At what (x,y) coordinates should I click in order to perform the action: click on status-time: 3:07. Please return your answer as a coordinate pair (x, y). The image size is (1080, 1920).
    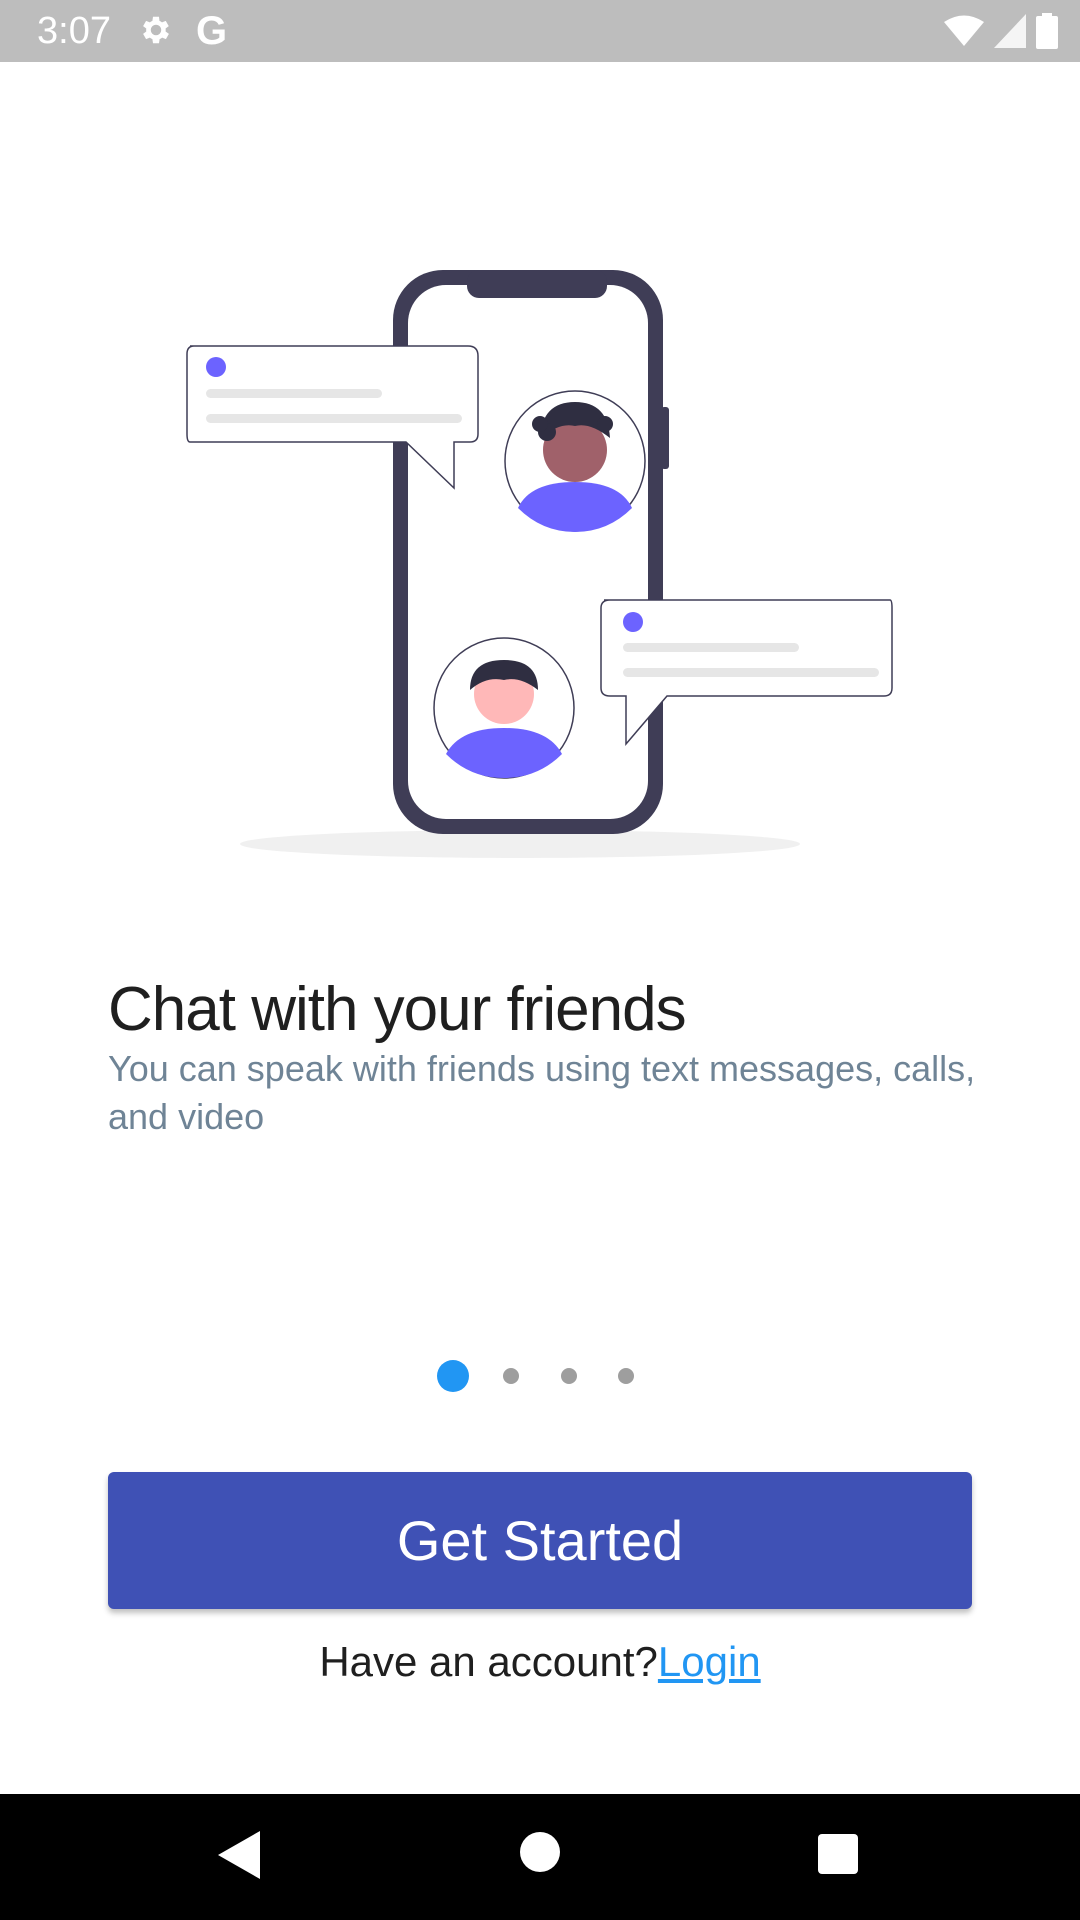
    Looking at the image, I should click on (74, 31).